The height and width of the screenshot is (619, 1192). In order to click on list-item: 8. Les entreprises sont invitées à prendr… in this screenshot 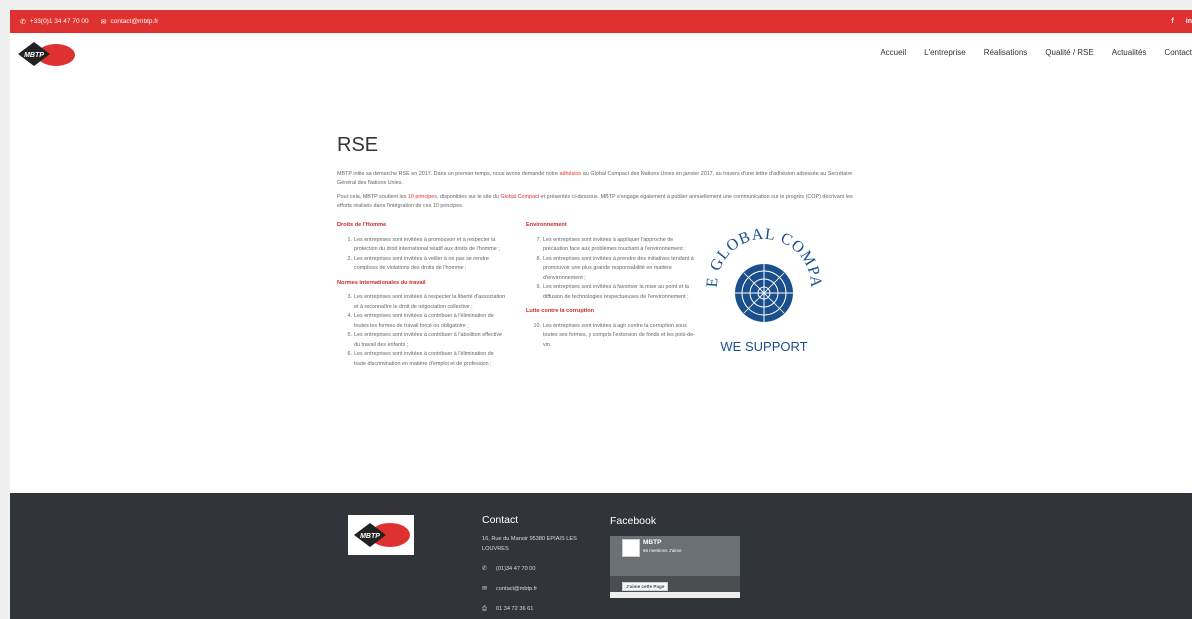, I will do `click(616, 269)`.